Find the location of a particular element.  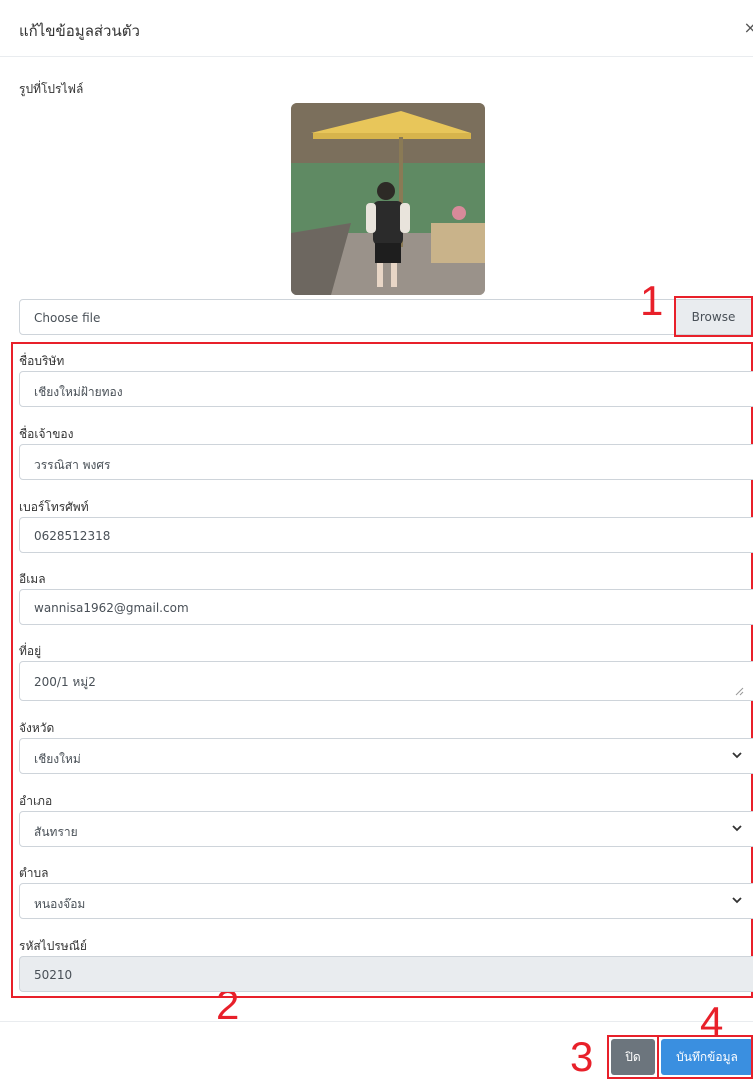

field-label-postcode: รหัสไปรษณีย์ is located at coordinates (53, 946).